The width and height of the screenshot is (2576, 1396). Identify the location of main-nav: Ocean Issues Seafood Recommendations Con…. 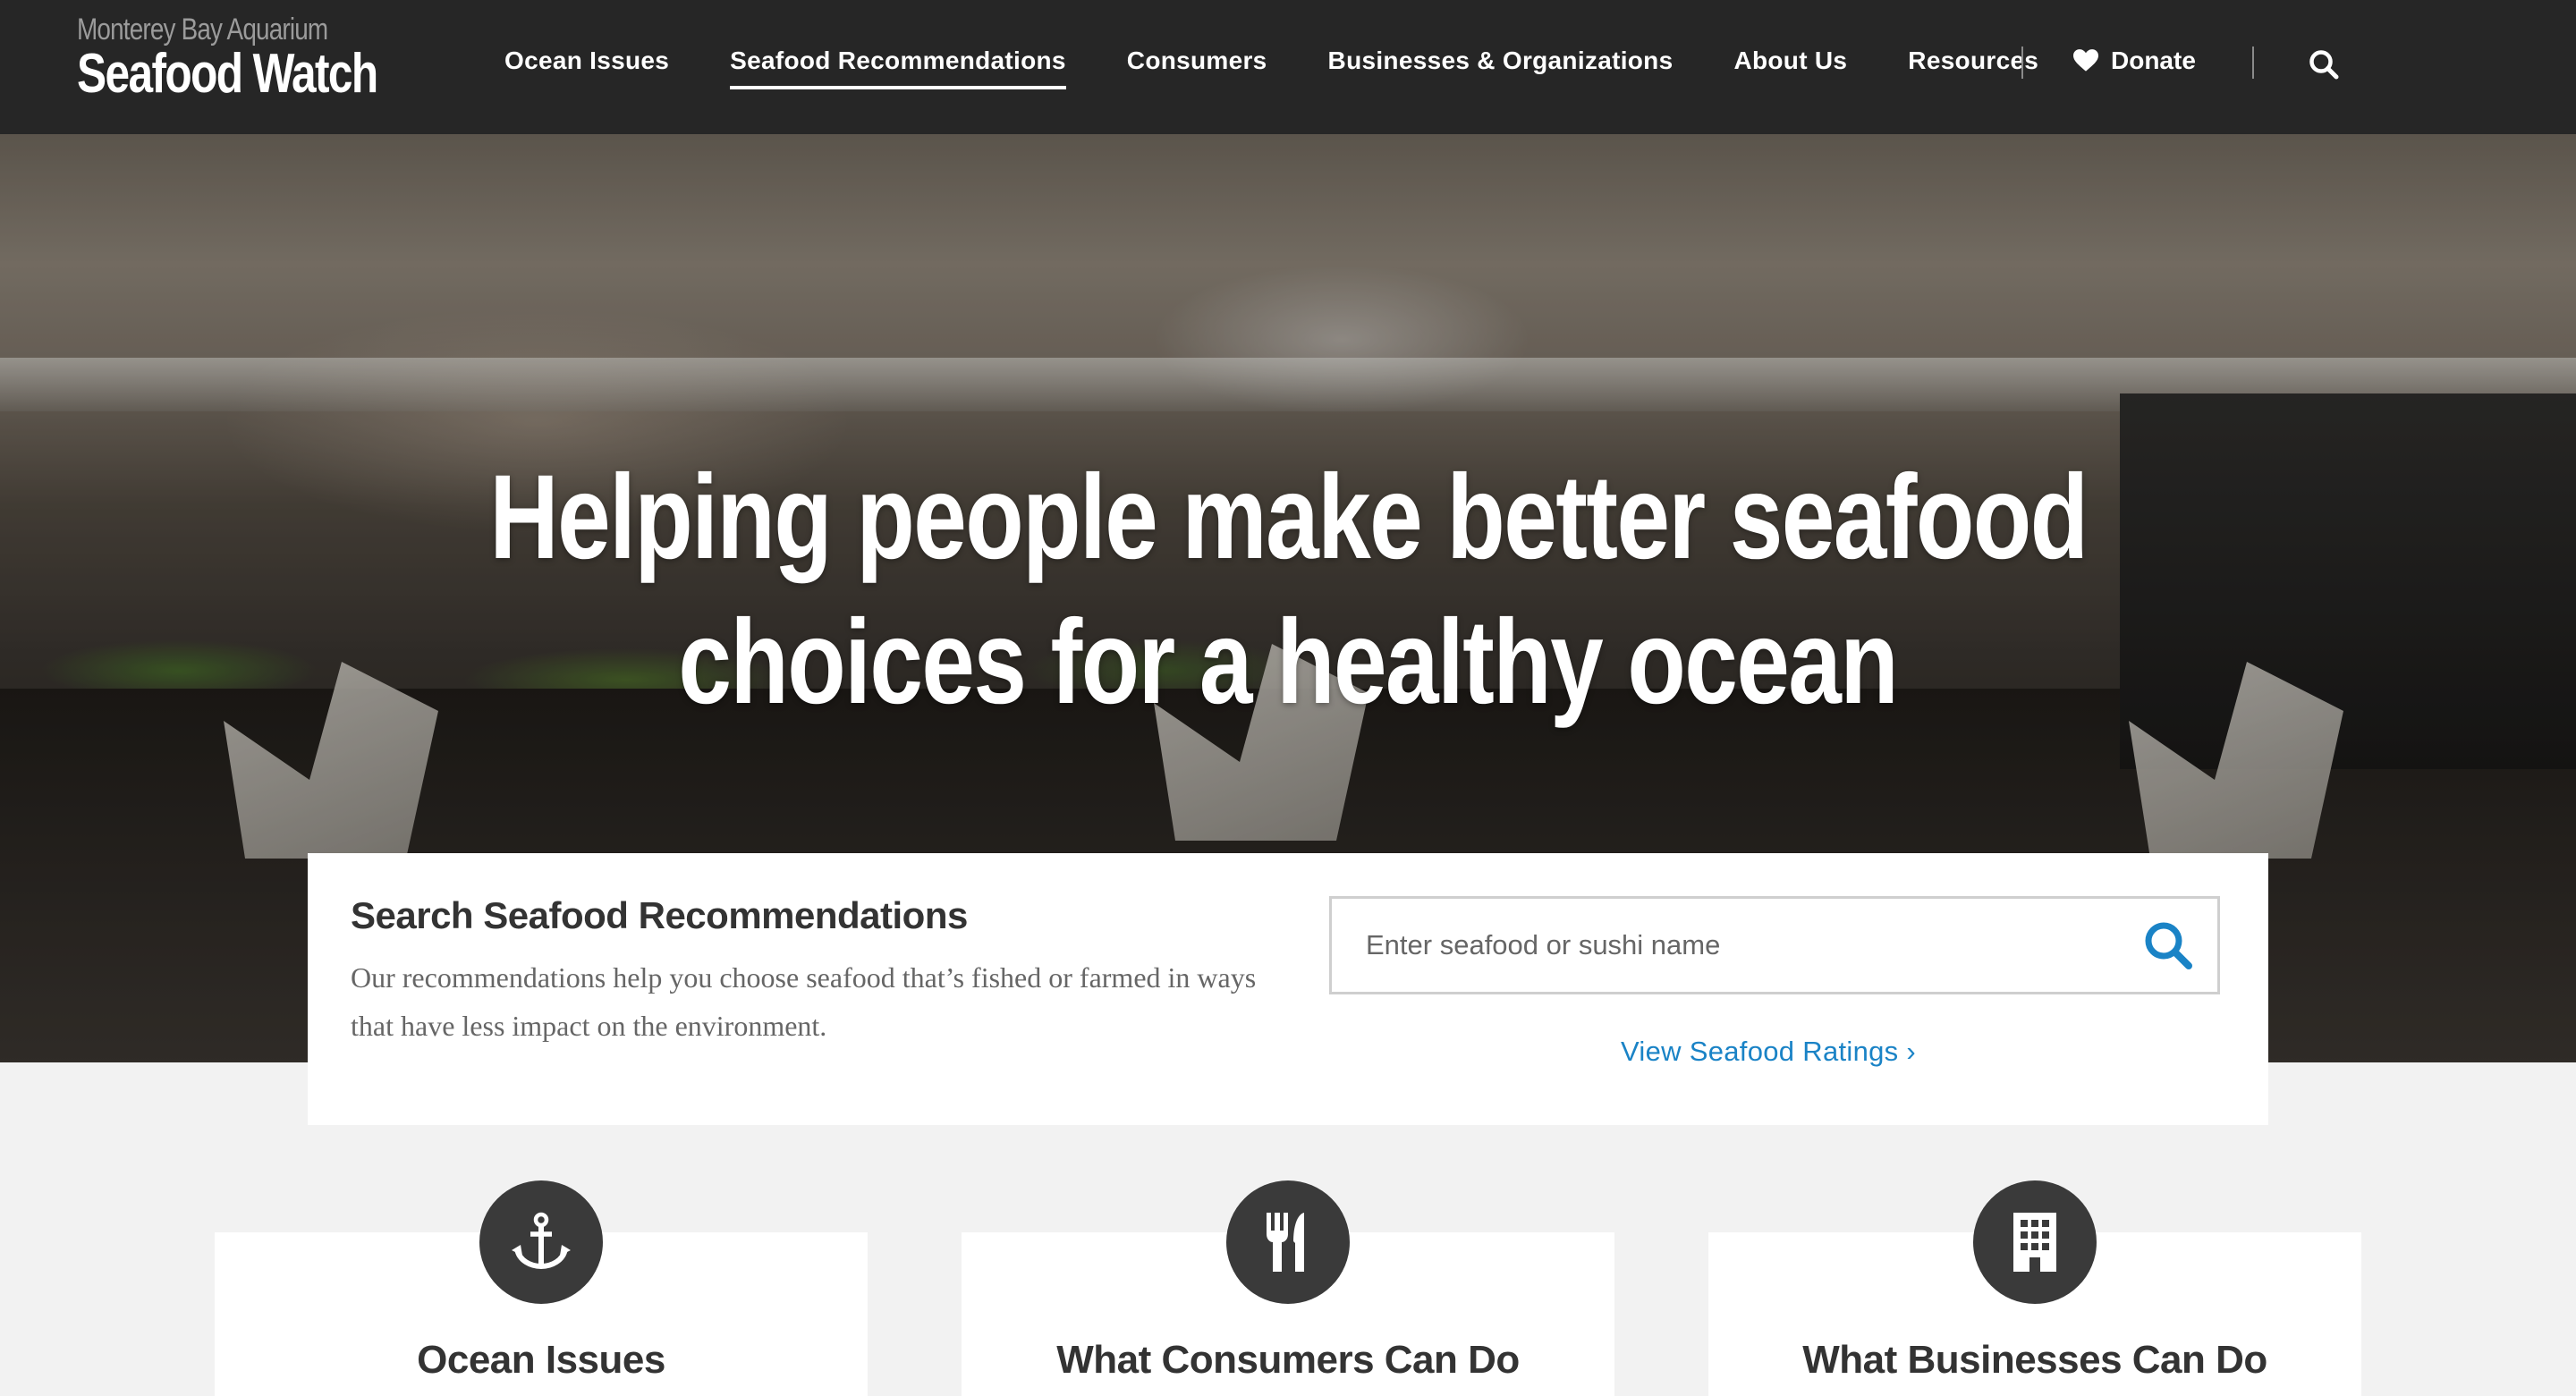
(1301, 65).